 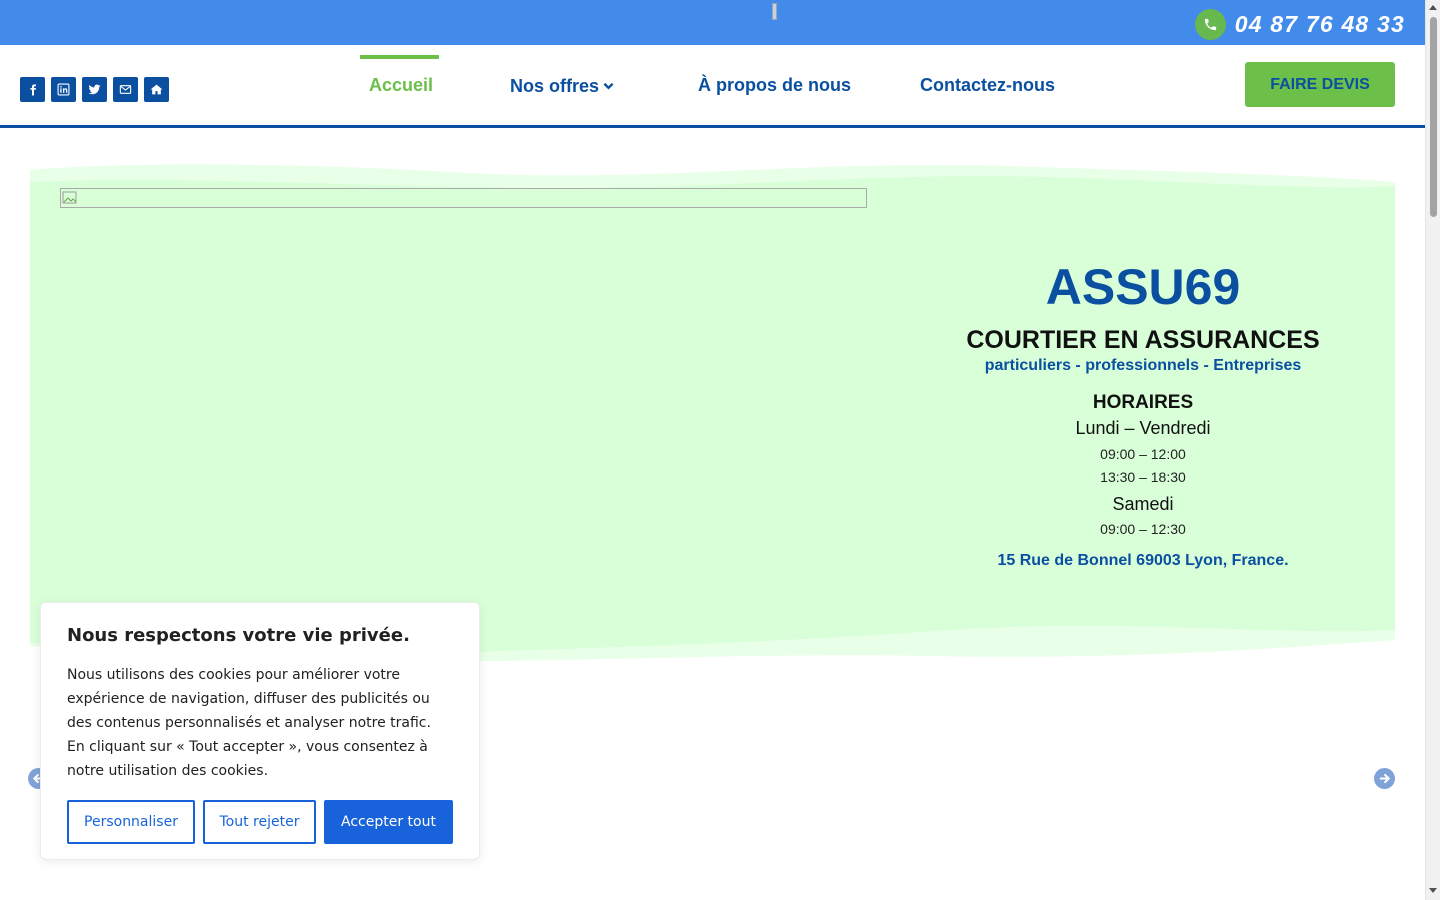 What do you see at coordinates (608, 85) in the screenshot?
I see `chevron-down-icon` at bounding box center [608, 85].